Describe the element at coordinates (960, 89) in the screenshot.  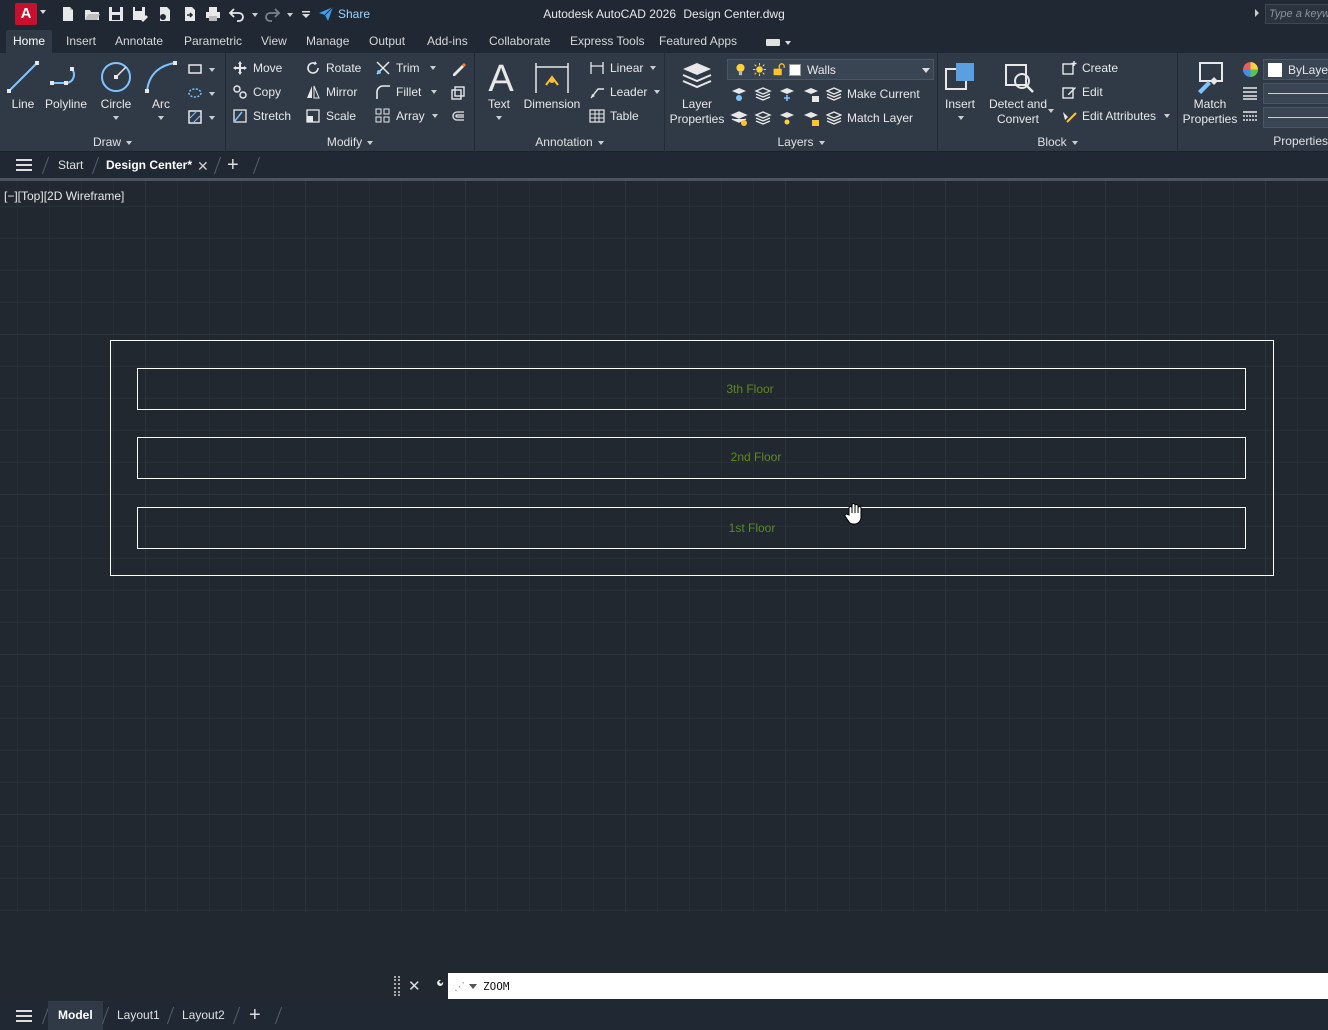
I see `insert-tool: Insert` at that location.